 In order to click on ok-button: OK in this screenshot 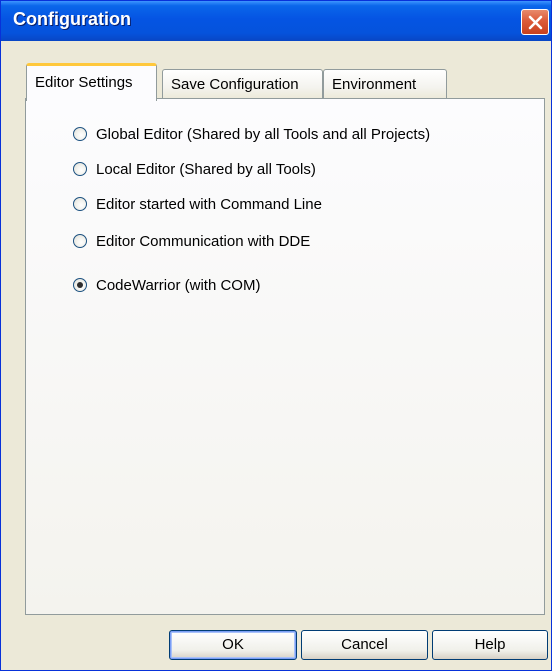, I will do `click(233, 645)`.